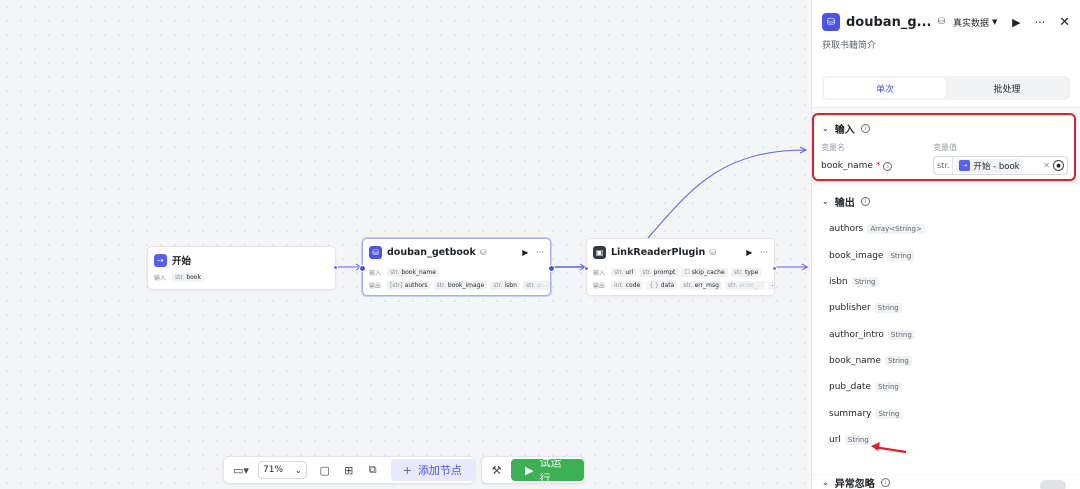 The height and width of the screenshot is (489, 1080). What do you see at coordinates (1064, 22) in the screenshot?
I see `close-icon: ✕` at bounding box center [1064, 22].